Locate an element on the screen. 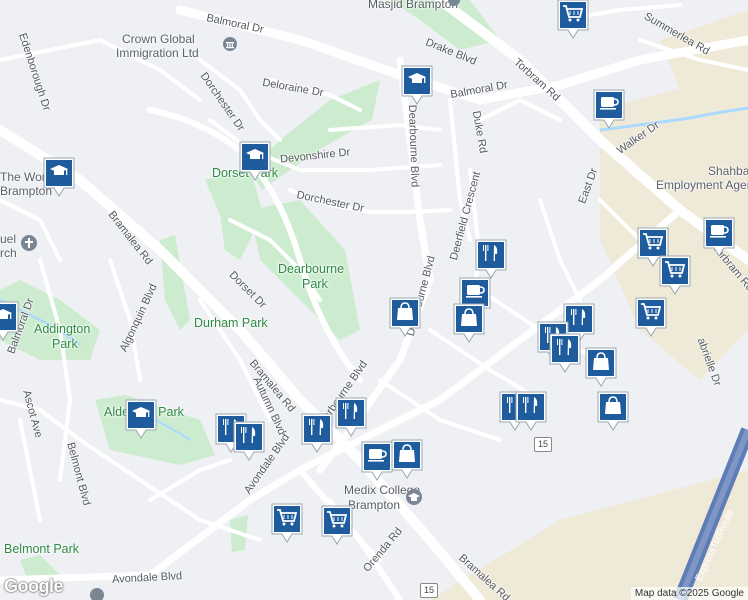  shopping-marker-east is located at coordinates (469, 323).